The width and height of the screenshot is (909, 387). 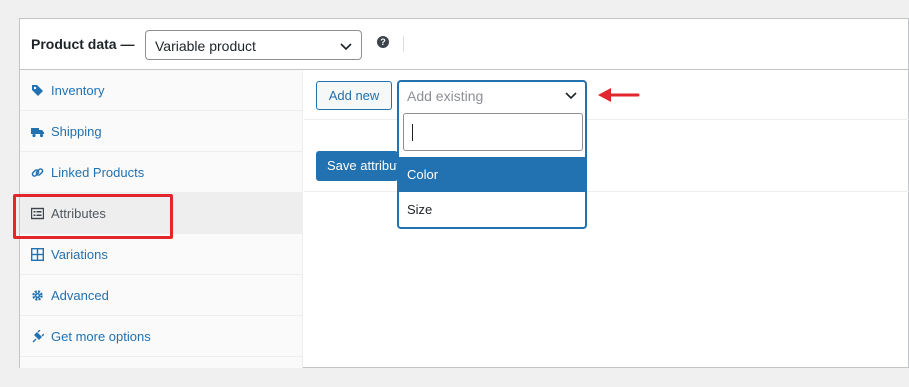 What do you see at coordinates (493, 132) in the screenshot?
I see `dropdown-search-input` at bounding box center [493, 132].